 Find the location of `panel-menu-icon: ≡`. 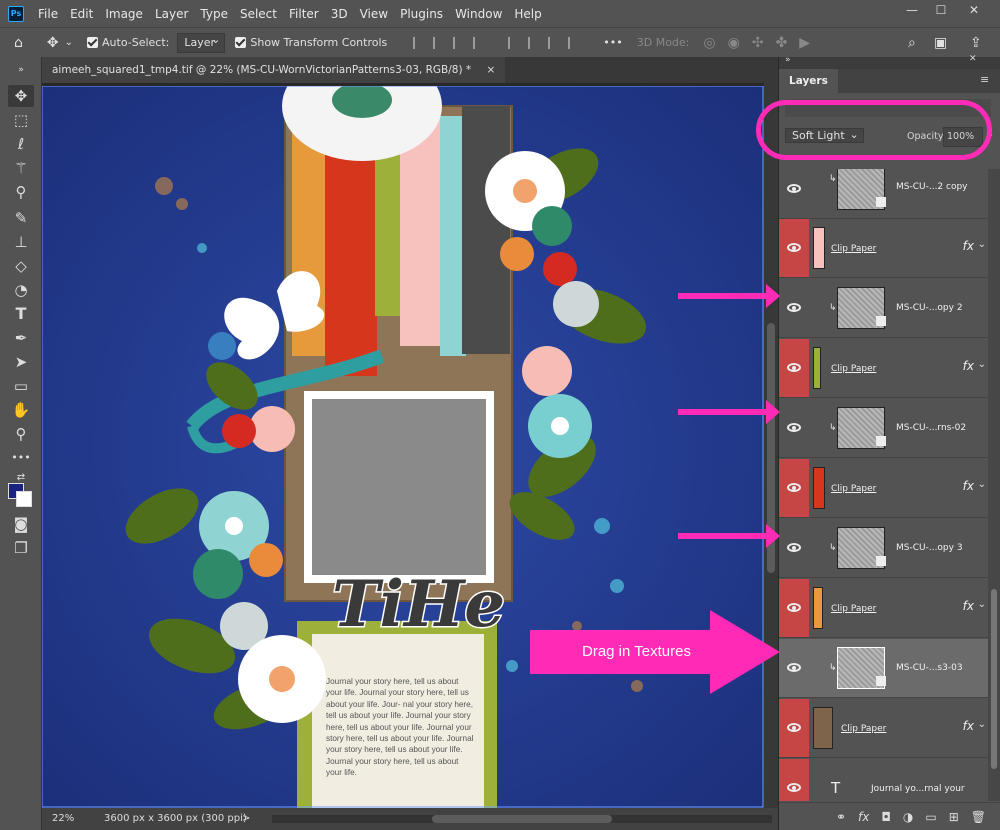

panel-menu-icon: ≡ is located at coordinates (984, 79).